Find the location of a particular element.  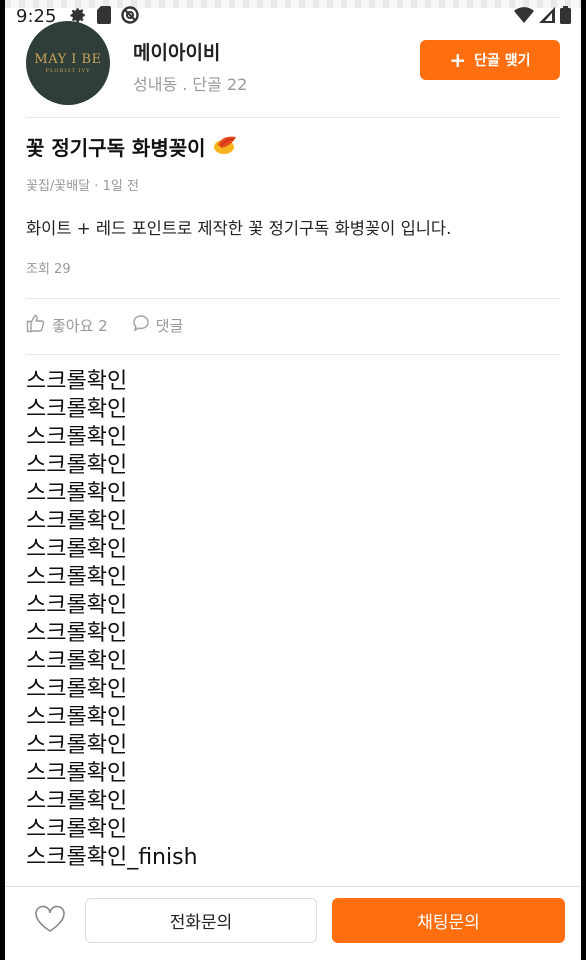

flower-emoji-icon is located at coordinates (225, 146).